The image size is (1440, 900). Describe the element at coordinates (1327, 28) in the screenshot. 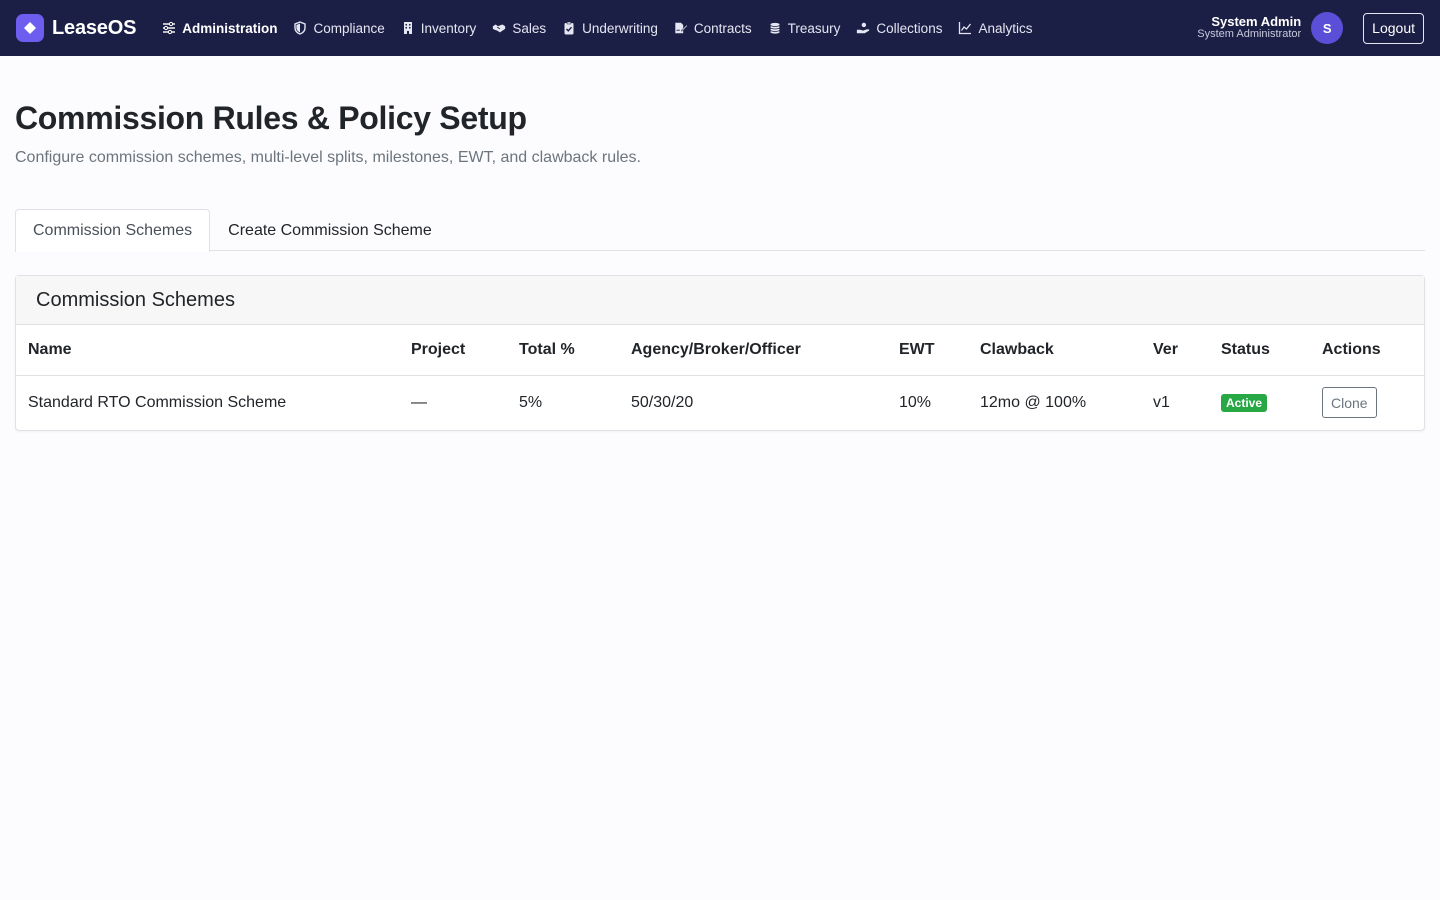

I see `avatar: S` at that location.